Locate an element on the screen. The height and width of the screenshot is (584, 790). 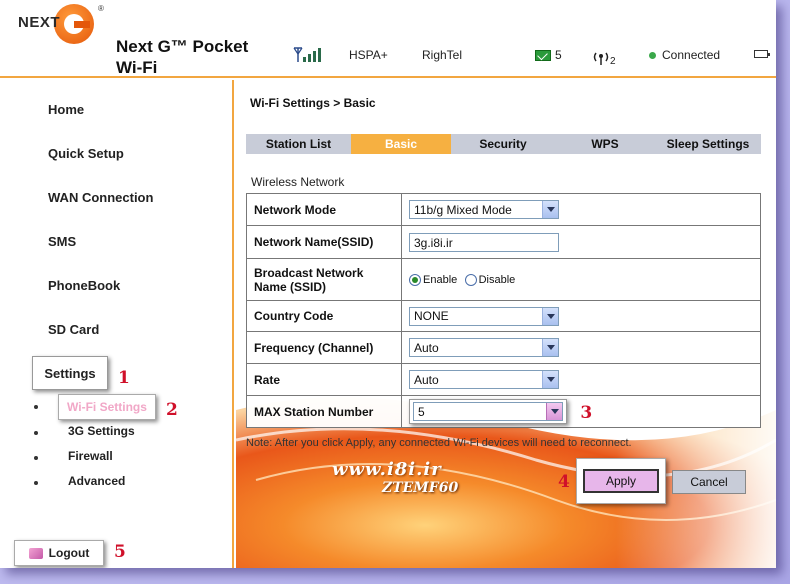
rate-label: Rate is located at coordinates (324, 379).